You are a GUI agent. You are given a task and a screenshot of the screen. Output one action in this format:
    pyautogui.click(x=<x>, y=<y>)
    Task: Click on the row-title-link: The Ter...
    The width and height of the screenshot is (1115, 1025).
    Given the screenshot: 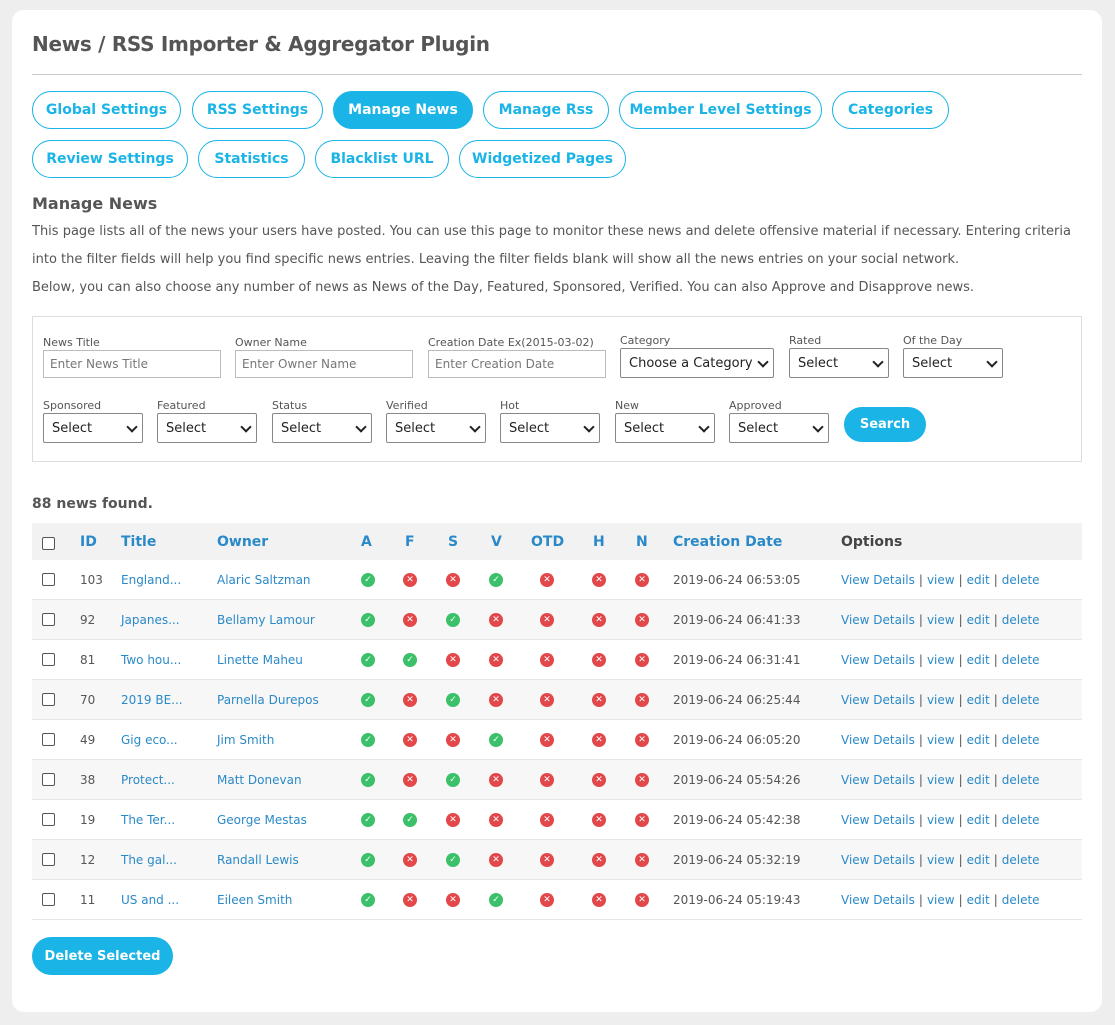 What is the action you would take?
    pyautogui.click(x=148, y=820)
    